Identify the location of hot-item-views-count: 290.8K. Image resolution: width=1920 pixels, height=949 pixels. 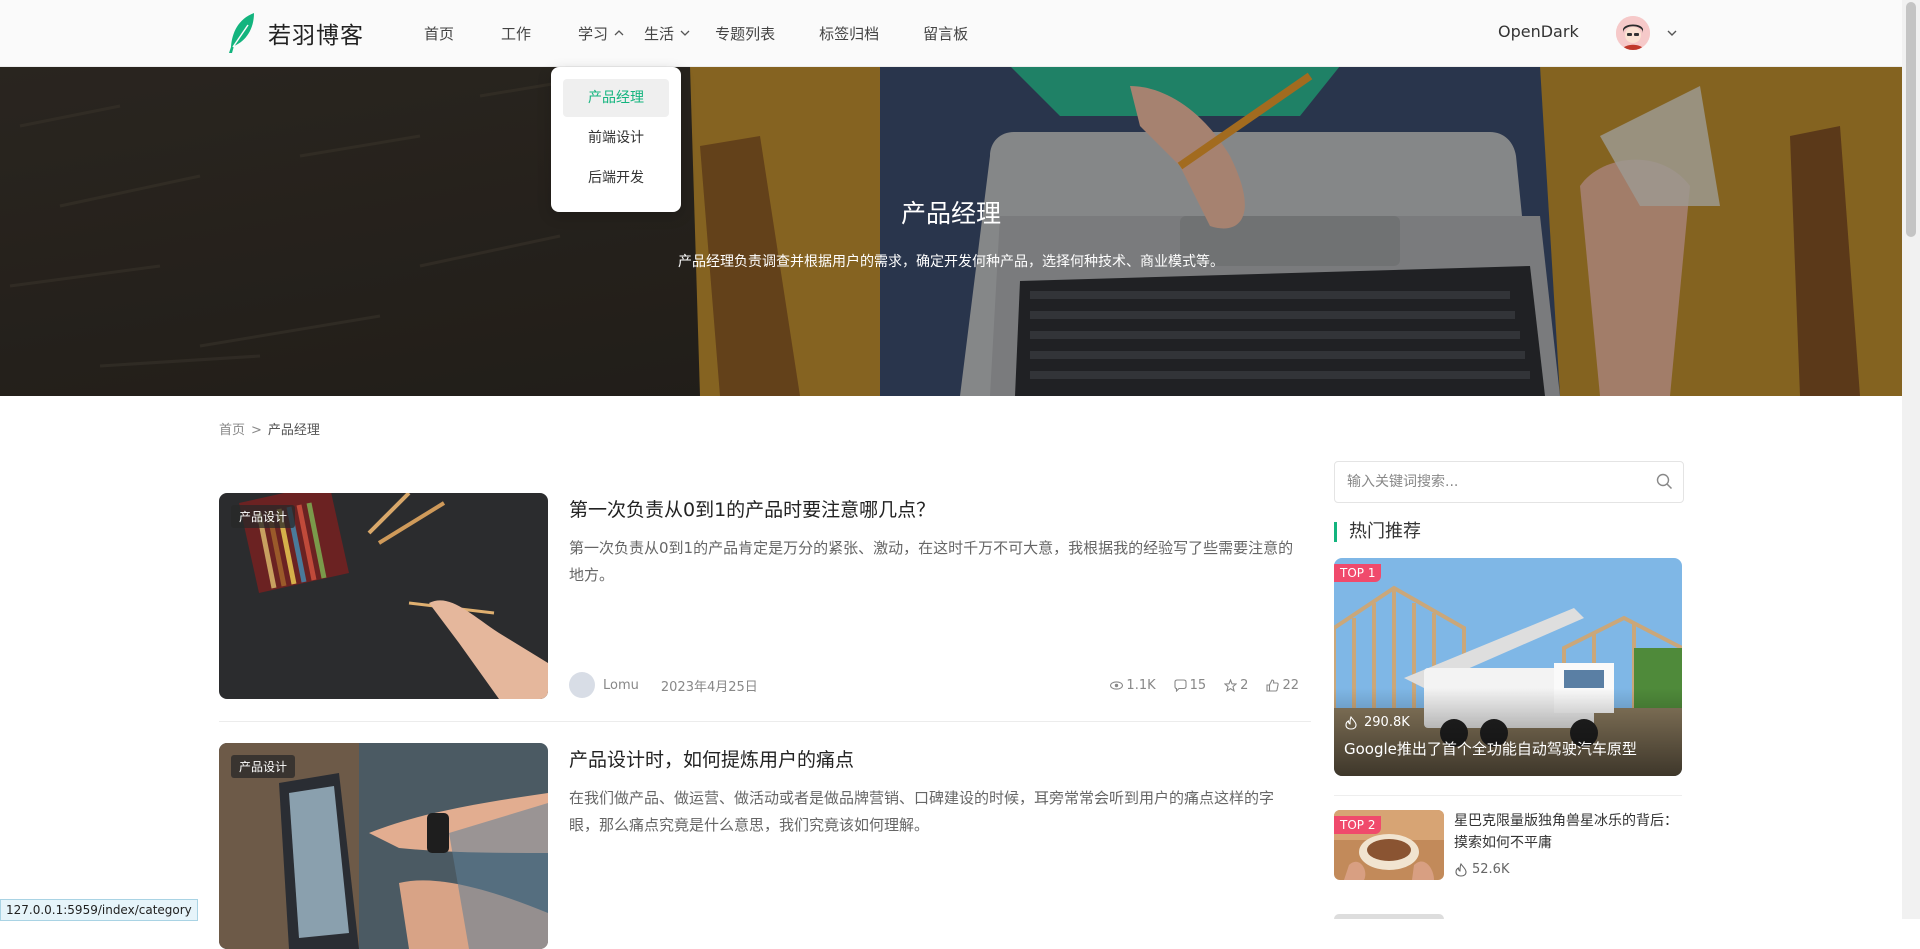
(1387, 722).